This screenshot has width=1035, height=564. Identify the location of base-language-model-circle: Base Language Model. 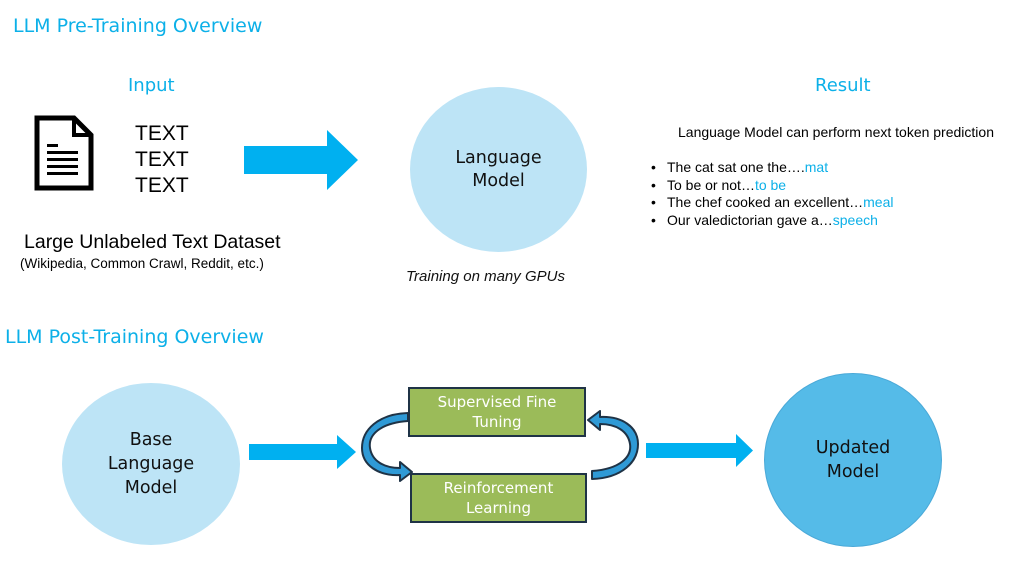
(151, 464).